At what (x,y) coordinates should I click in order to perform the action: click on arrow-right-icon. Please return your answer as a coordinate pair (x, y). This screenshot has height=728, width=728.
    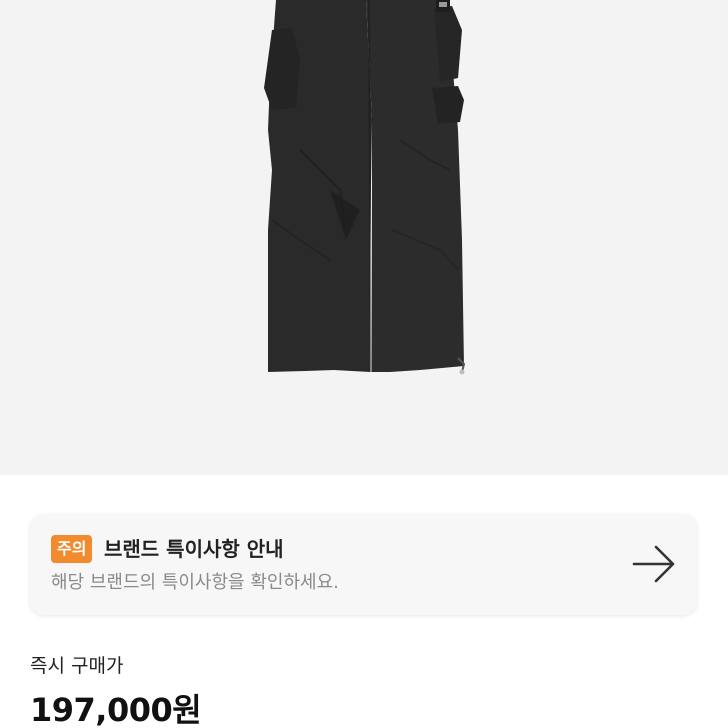
    Looking at the image, I should click on (654, 564).